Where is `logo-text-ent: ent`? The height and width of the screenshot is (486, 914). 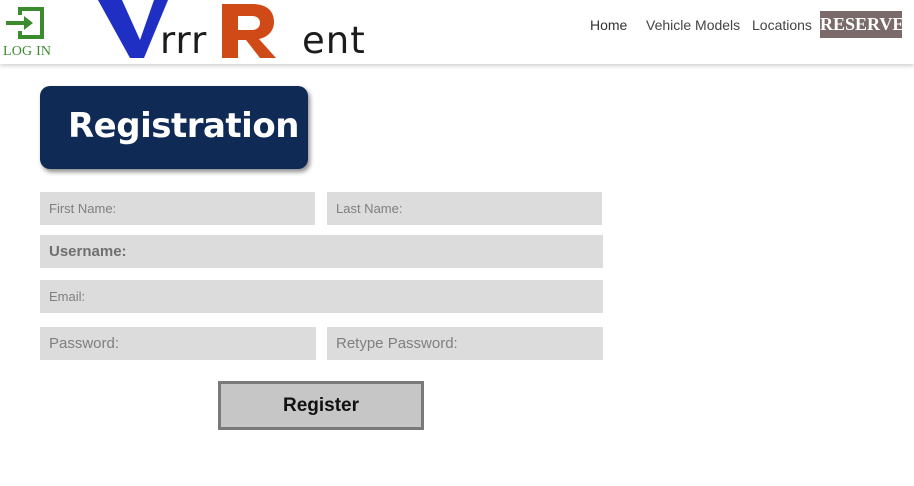 logo-text-ent: ent is located at coordinates (334, 40).